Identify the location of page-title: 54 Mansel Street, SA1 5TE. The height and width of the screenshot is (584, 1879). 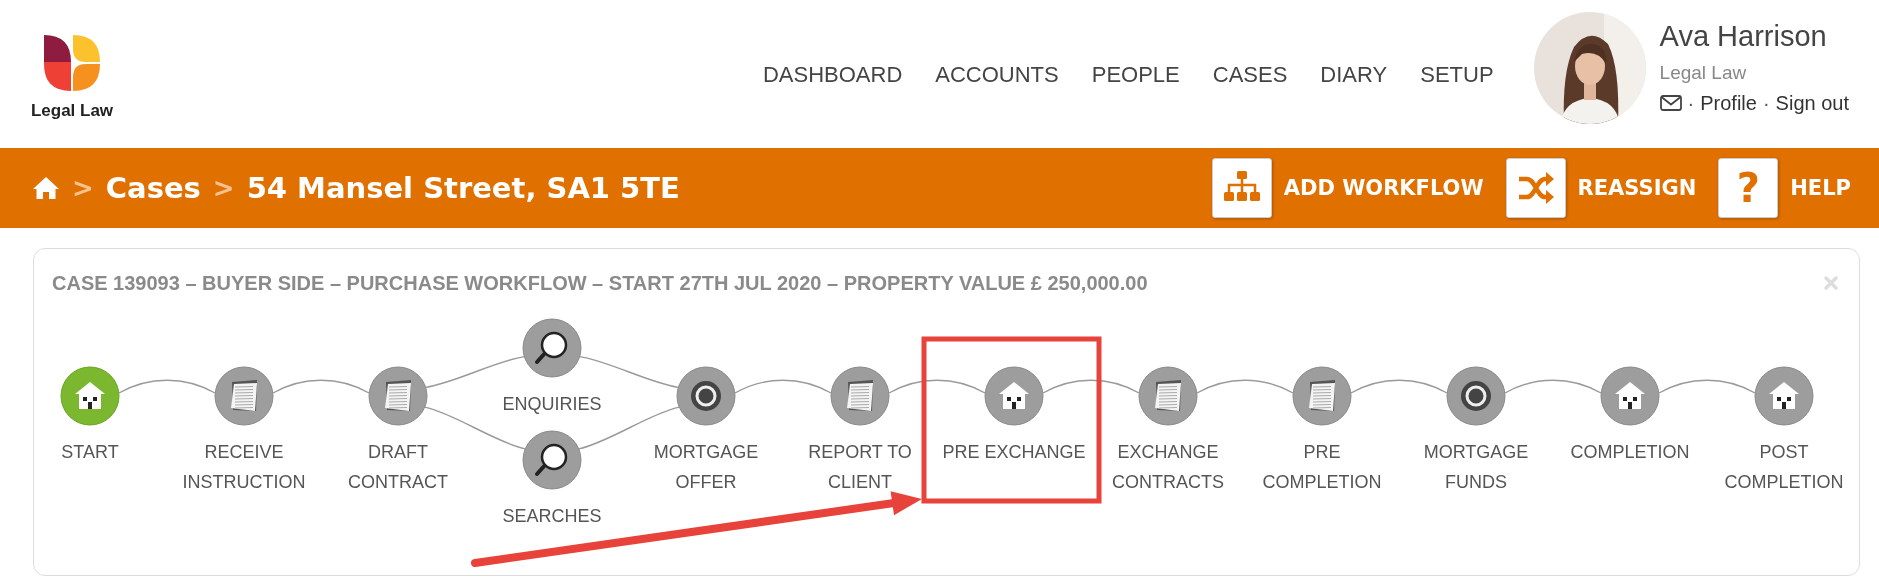
(463, 188).